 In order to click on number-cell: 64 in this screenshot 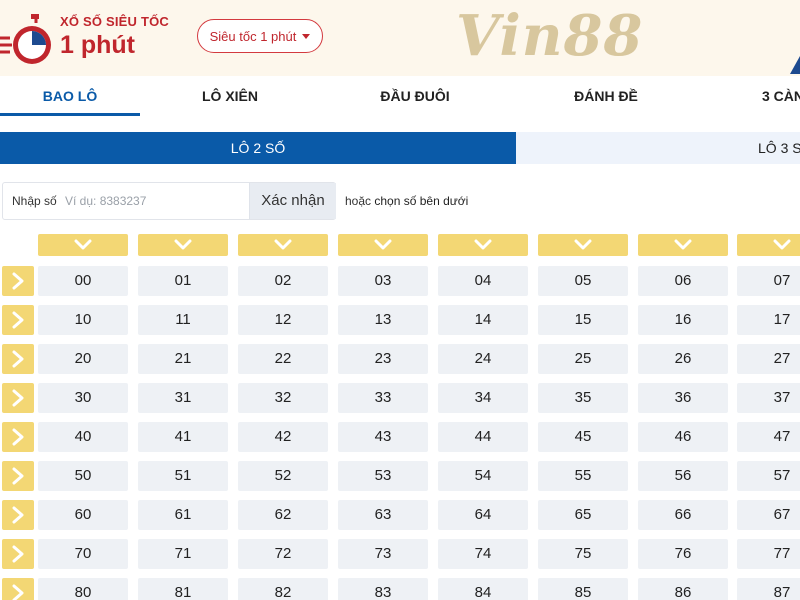, I will do `click(483, 515)`.